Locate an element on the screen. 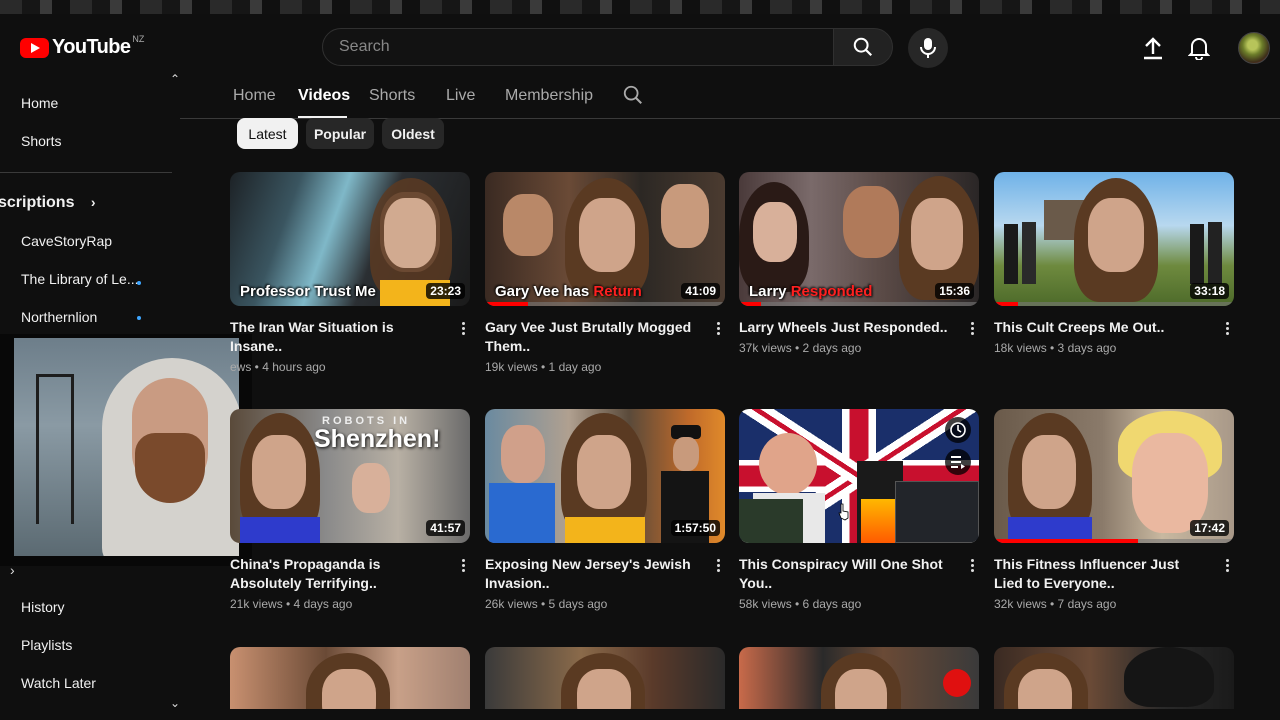  search-button is located at coordinates (863, 47).